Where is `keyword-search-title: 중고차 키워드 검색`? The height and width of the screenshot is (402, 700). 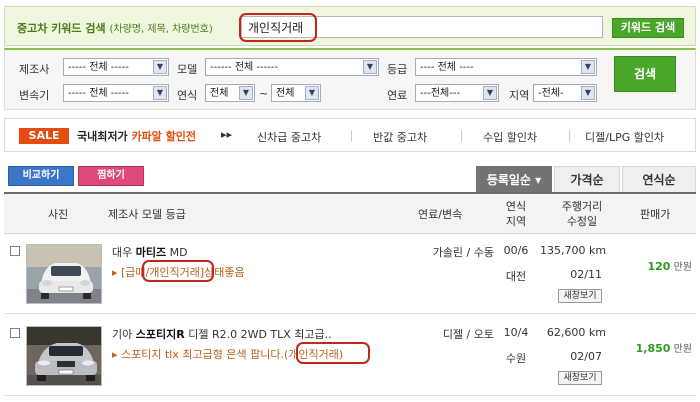
keyword-search-title: 중고차 키워드 검색 is located at coordinates (61, 28).